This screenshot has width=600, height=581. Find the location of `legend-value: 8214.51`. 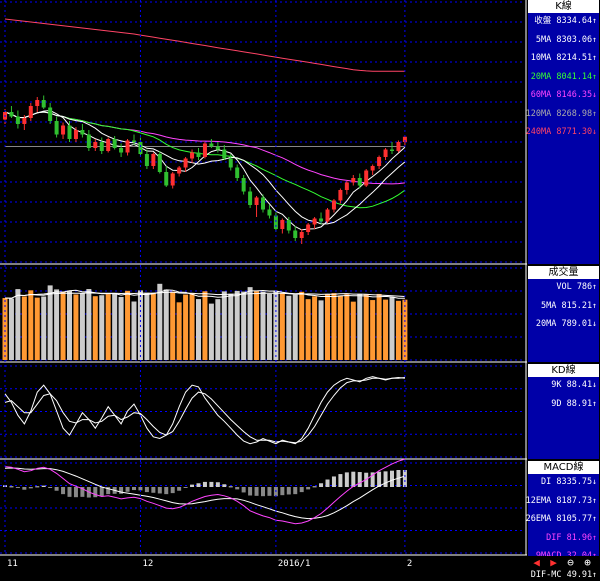

legend-value: 8214.51 is located at coordinates (574, 58).